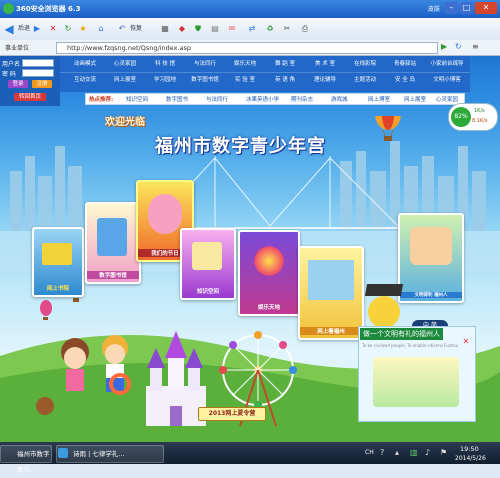 Image resolution: width=500 pixels, height=478 pixels. What do you see at coordinates (397, 452) in the screenshot?
I see `tray-arrow-icon: ▴` at bounding box center [397, 452].